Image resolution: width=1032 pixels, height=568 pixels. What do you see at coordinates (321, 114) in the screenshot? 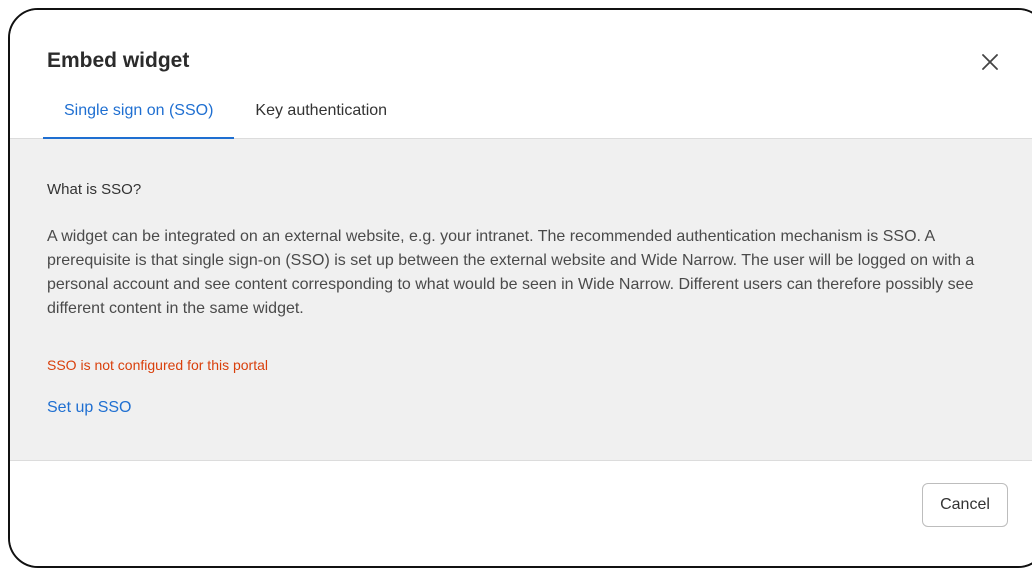
I see `tab-key-authentication: Key authentication` at bounding box center [321, 114].